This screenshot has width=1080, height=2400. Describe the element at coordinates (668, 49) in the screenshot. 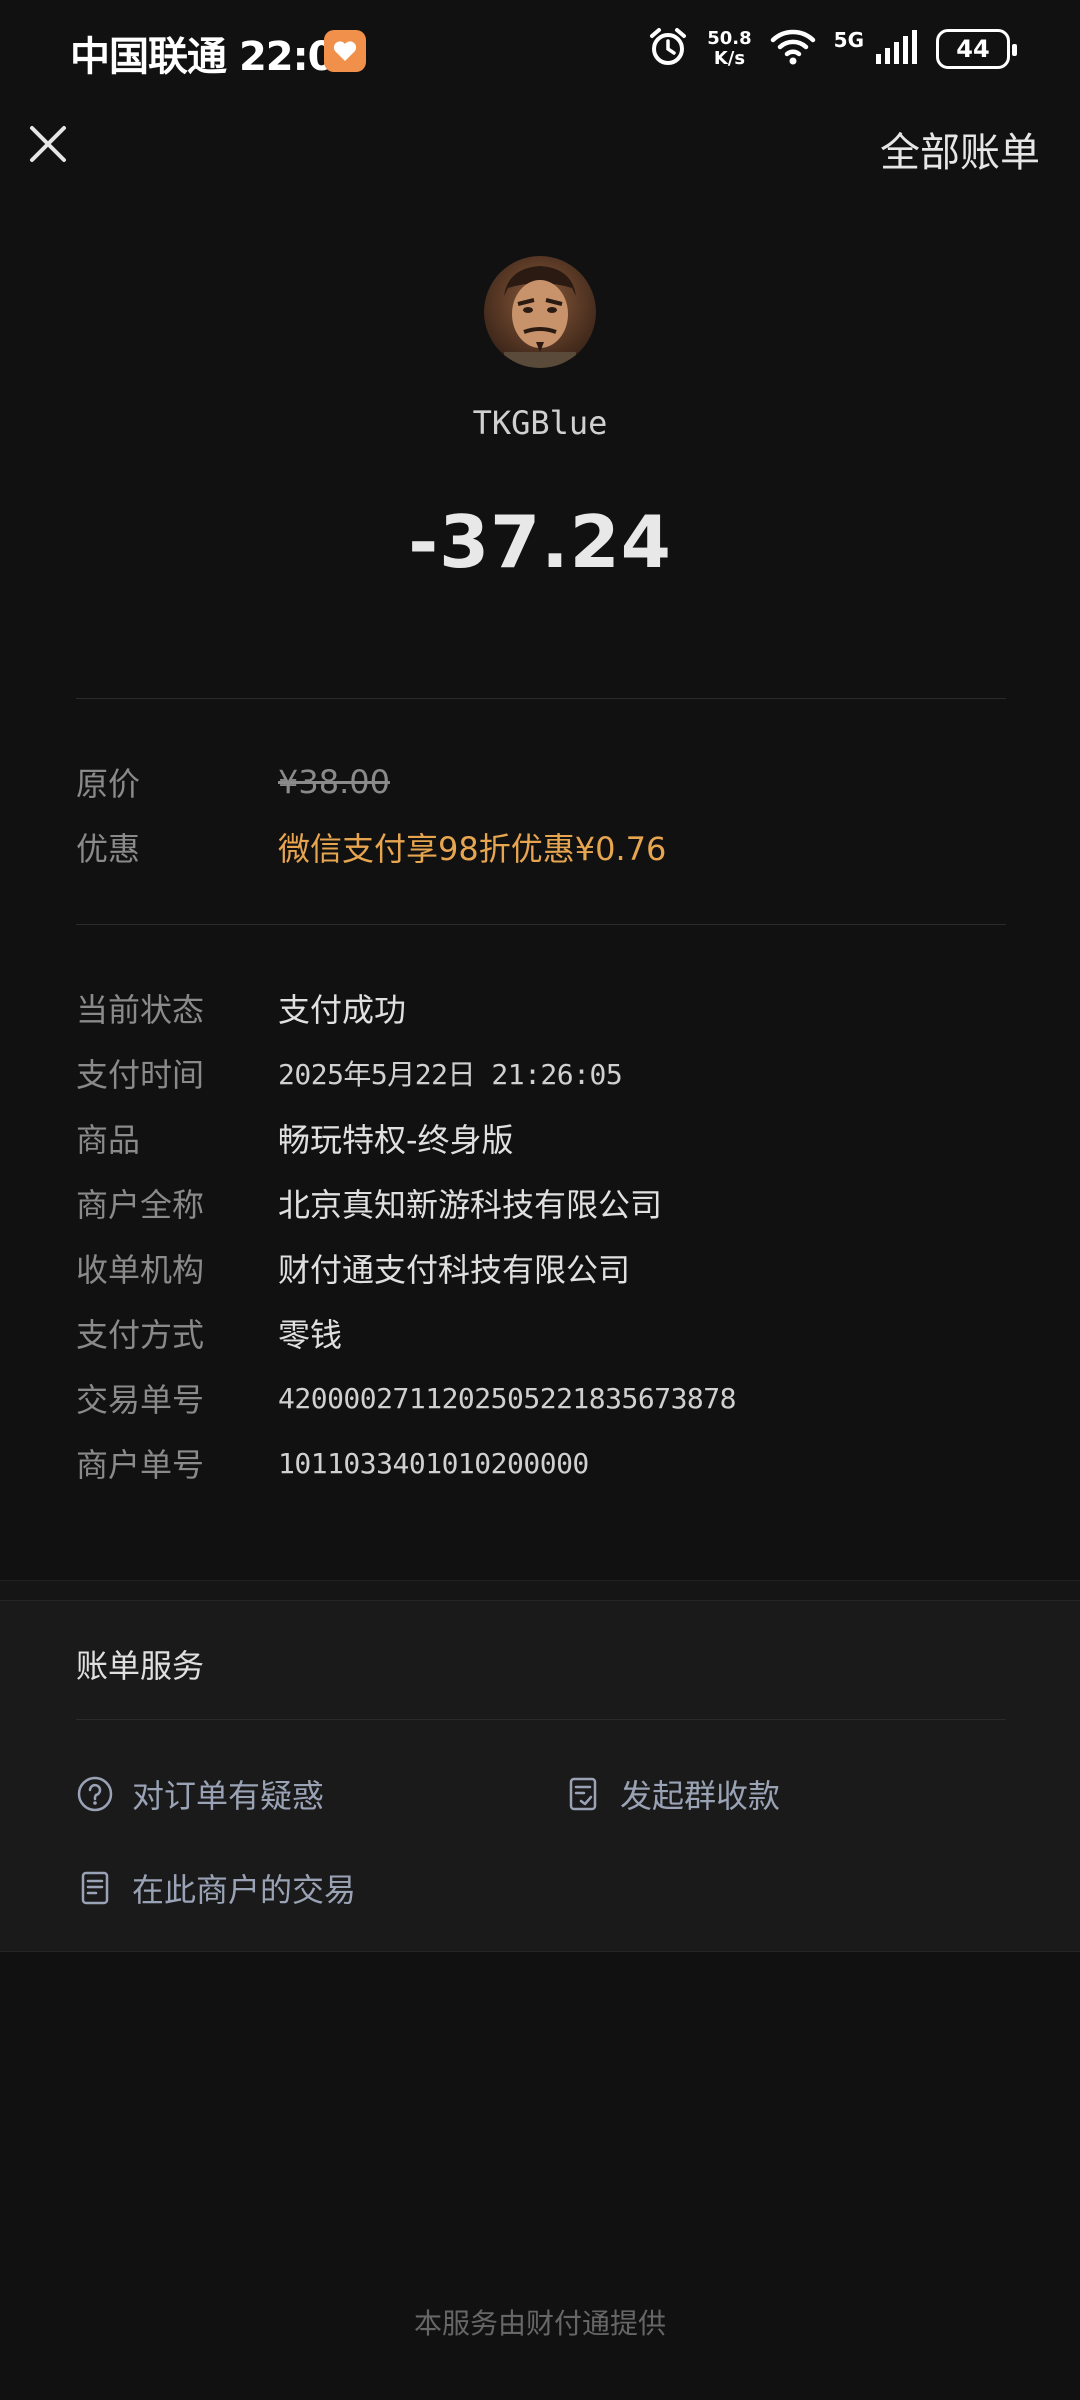

I see `alarm-icon` at that location.